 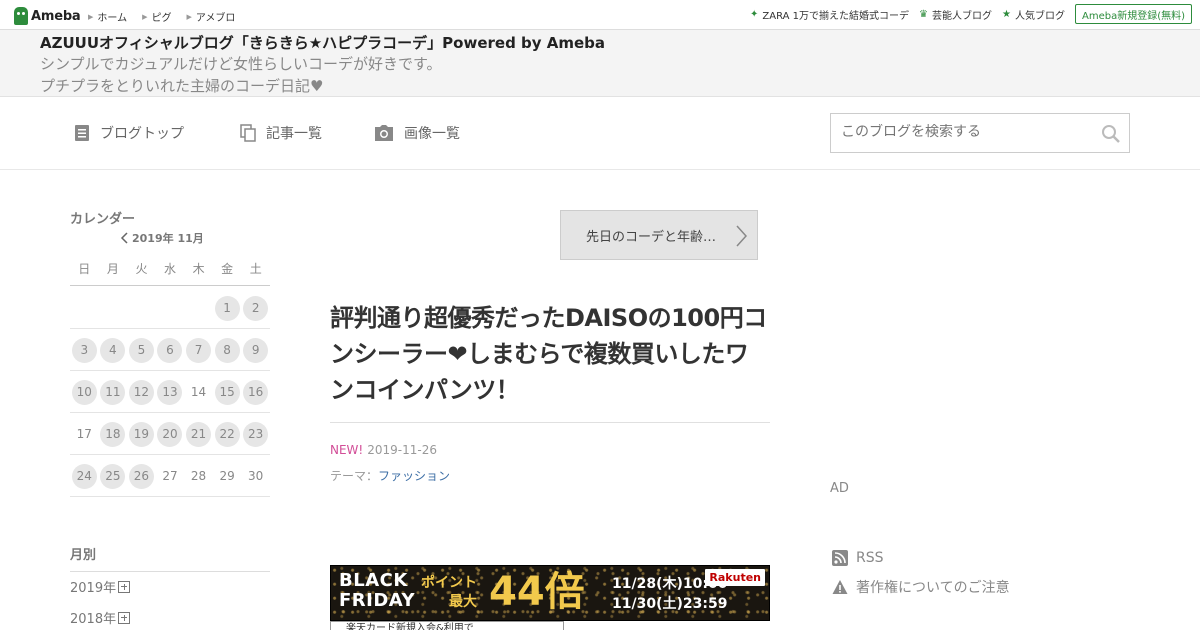 I want to click on calendar-day: 12, so click(x=141, y=392).